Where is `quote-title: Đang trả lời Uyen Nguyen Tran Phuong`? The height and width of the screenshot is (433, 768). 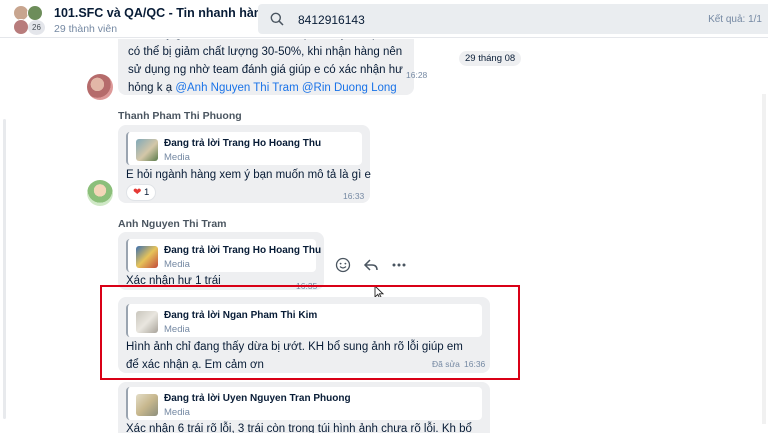 quote-title: Đang trả lời Uyen Nguyen Tran Phuong is located at coordinates (257, 398).